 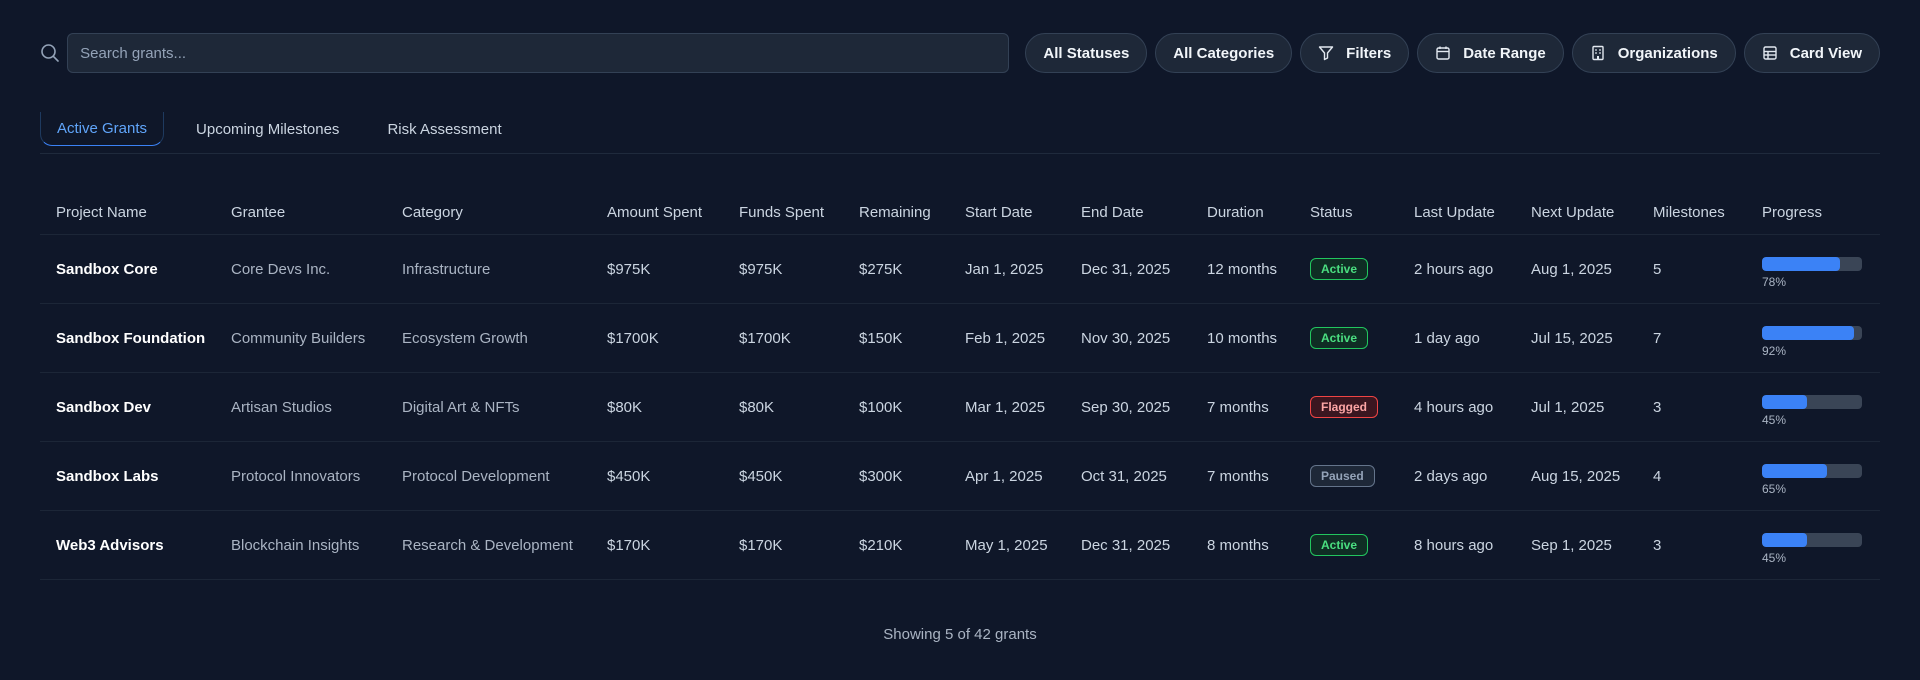 What do you see at coordinates (1126, 407) in the screenshot?
I see `end-date-cell: Sep 30, 2025` at bounding box center [1126, 407].